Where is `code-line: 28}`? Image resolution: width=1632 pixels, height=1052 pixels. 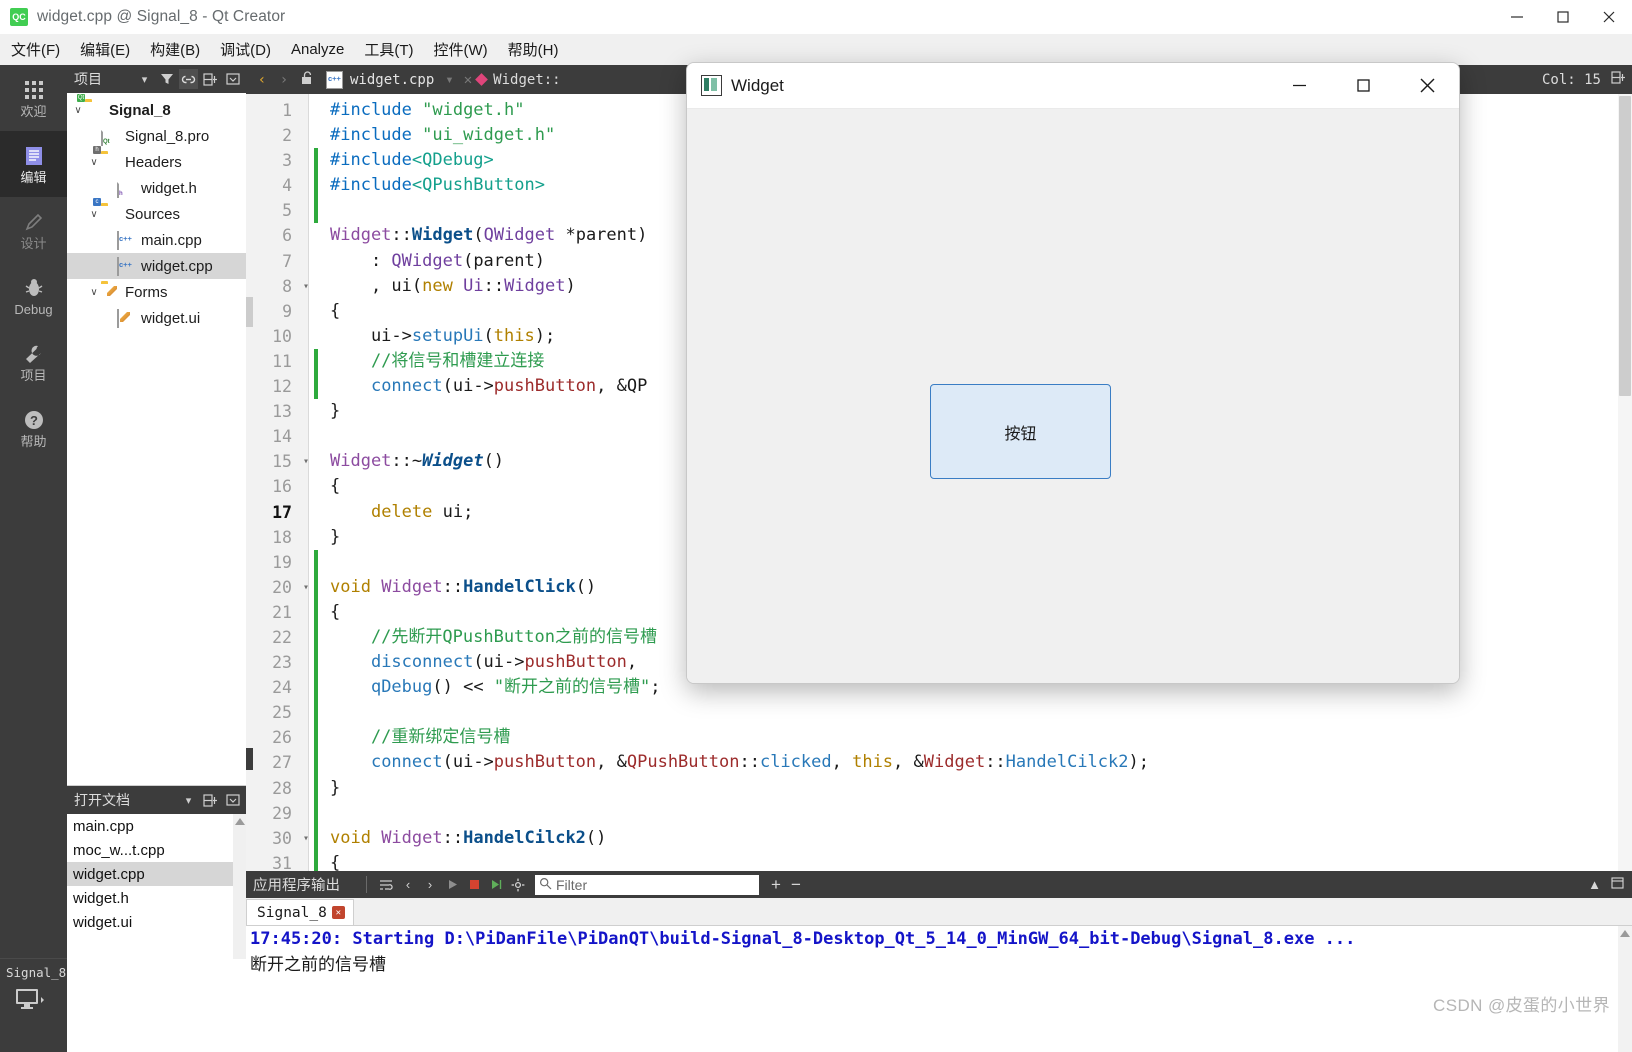
code-line: 28} is located at coordinates (939, 788).